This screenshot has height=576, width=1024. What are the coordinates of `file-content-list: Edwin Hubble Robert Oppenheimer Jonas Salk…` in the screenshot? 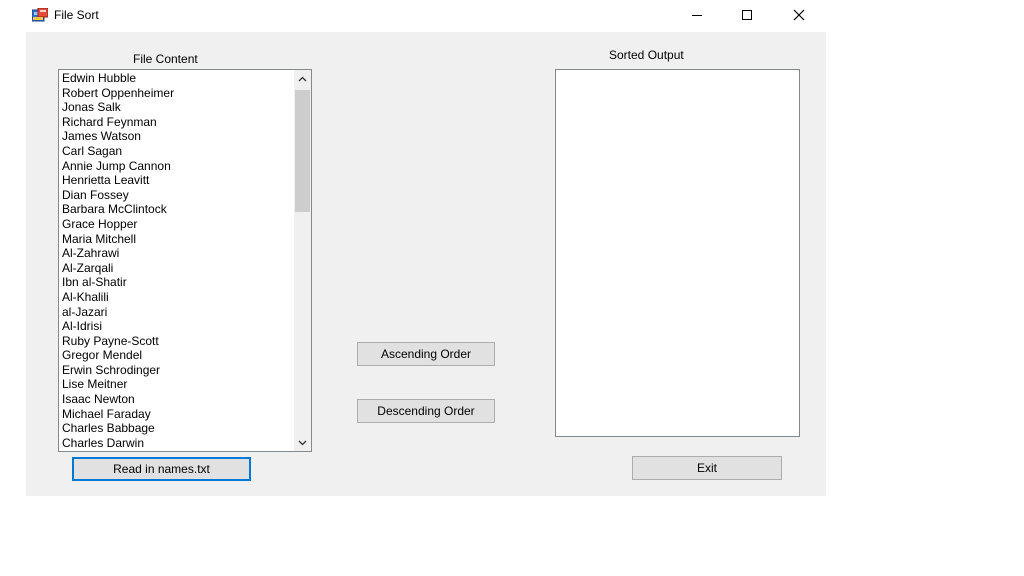 It's located at (176, 260).